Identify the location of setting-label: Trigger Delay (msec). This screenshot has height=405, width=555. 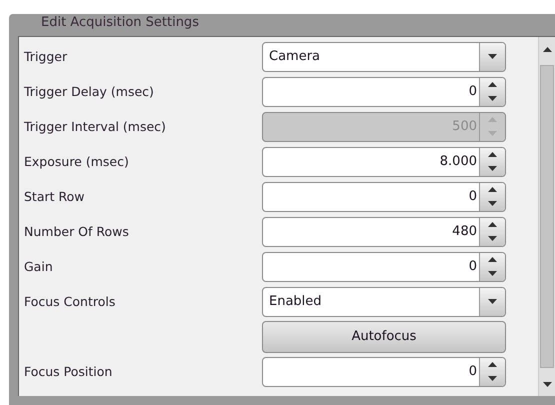
(89, 91).